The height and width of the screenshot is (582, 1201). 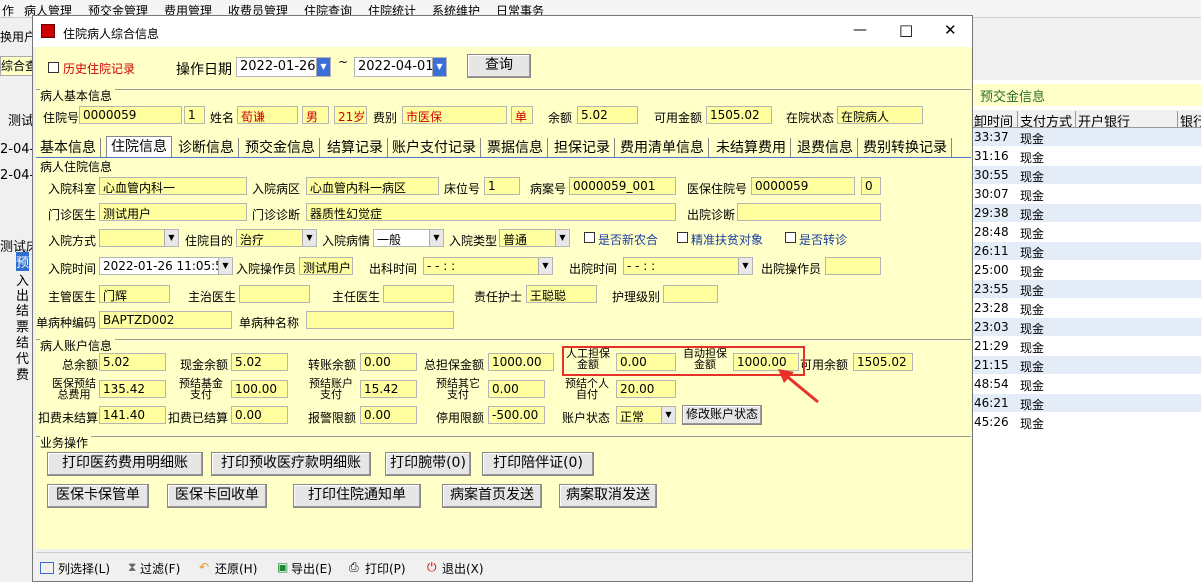 What do you see at coordinates (825, 148) in the screenshot?
I see `tab-refund: 退费信息` at bounding box center [825, 148].